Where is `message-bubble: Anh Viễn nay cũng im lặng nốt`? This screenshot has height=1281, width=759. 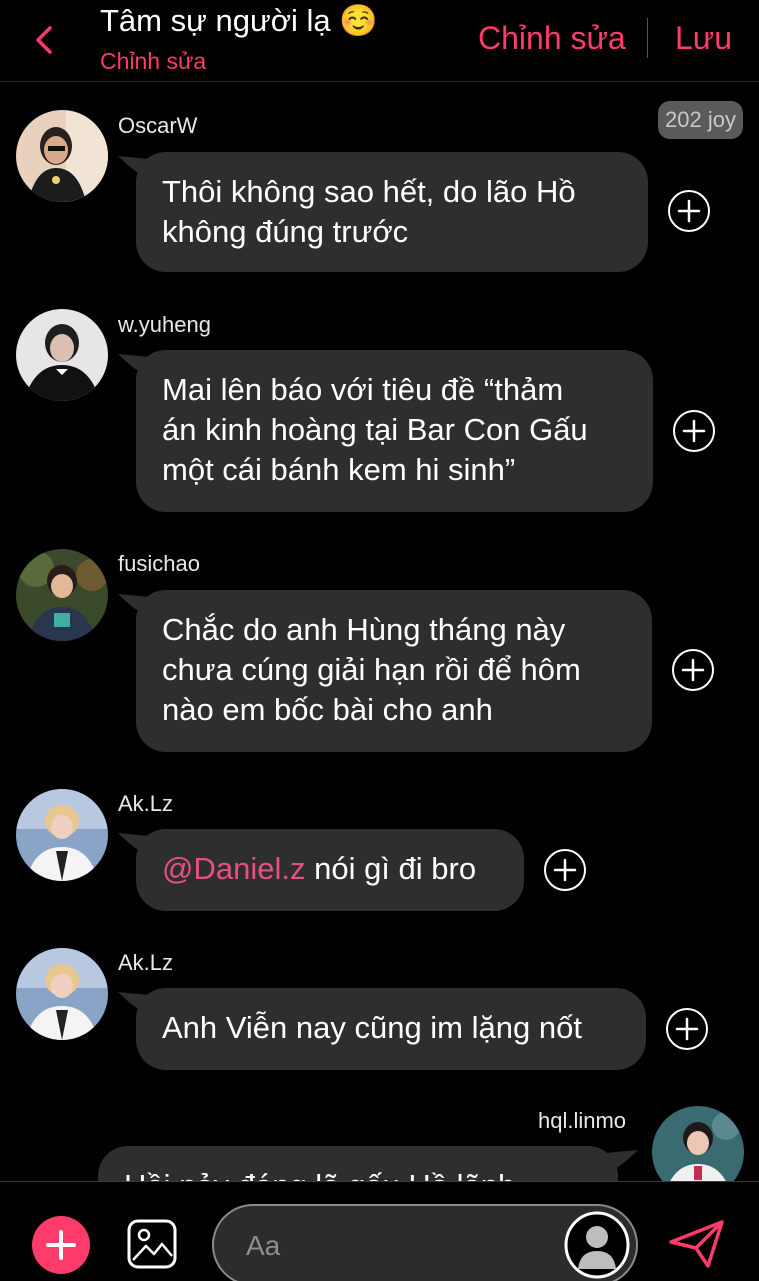 message-bubble: Anh Viễn nay cũng im lặng nốt is located at coordinates (391, 1029).